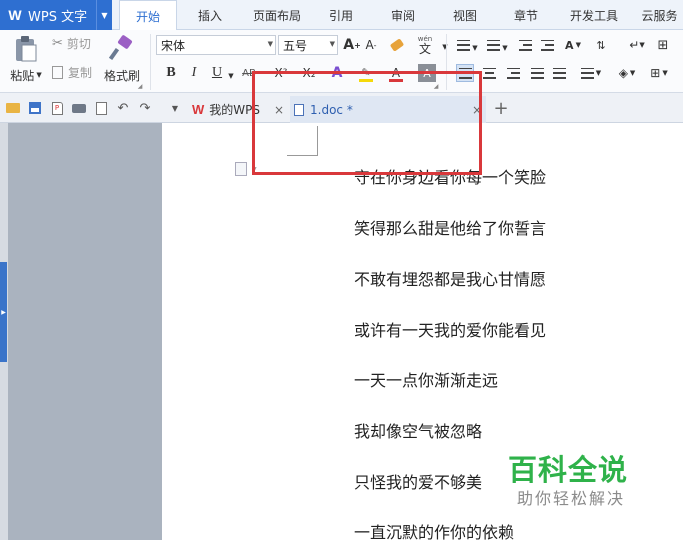 The width and height of the screenshot is (683, 540). I want to click on show-marks-button: ↵ ▼, so click(637, 45).